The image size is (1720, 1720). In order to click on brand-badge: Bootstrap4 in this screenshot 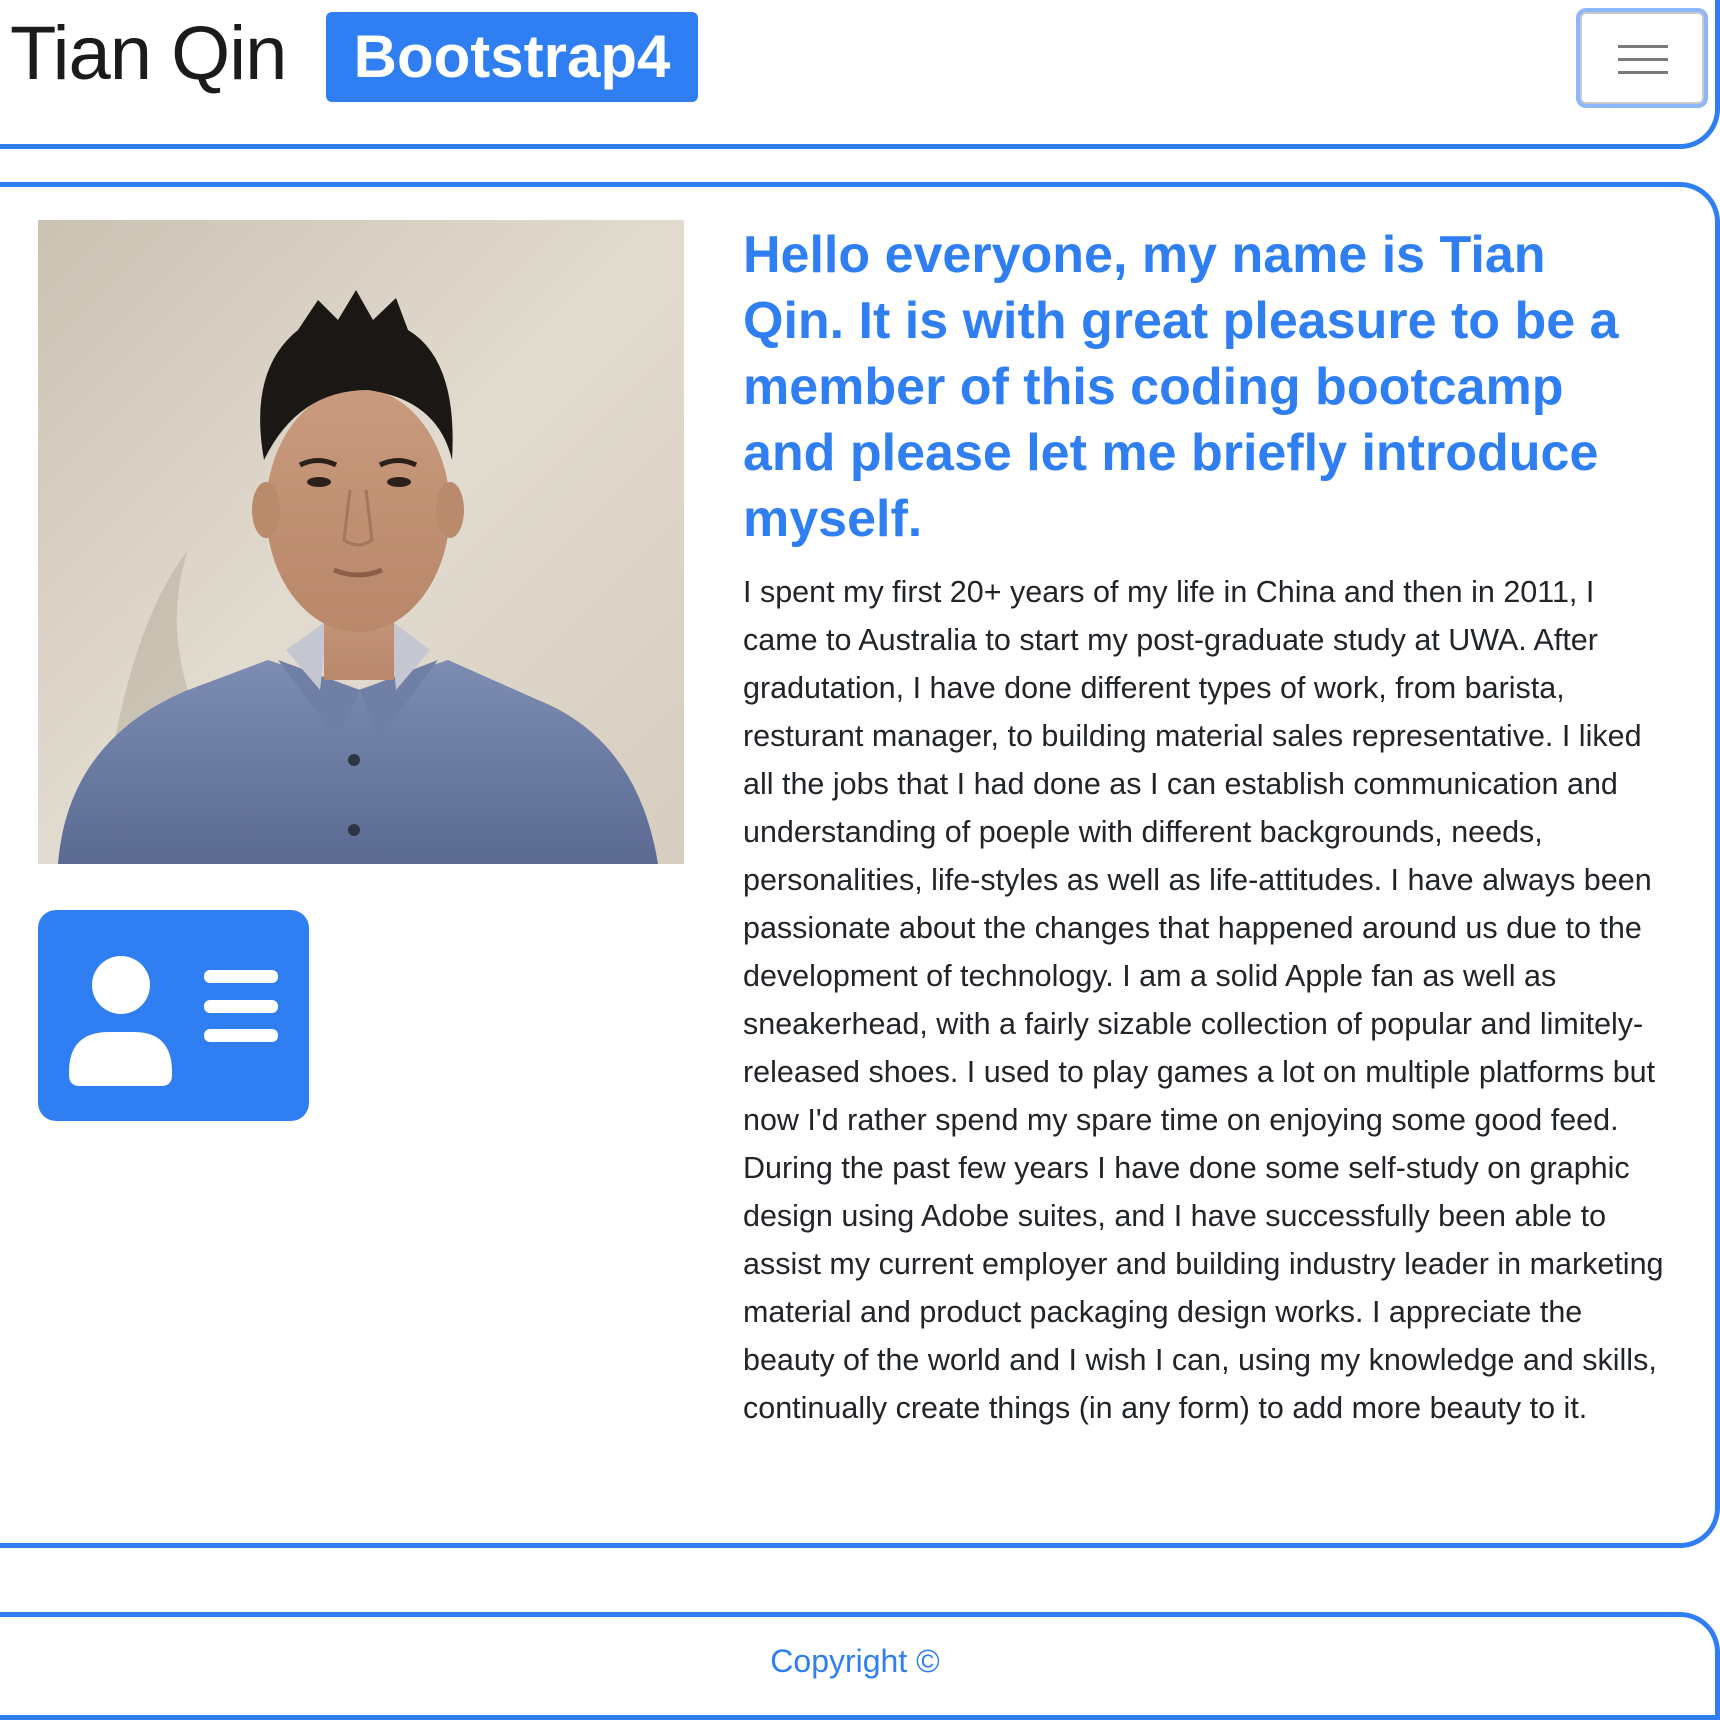, I will do `click(512, 57)`.